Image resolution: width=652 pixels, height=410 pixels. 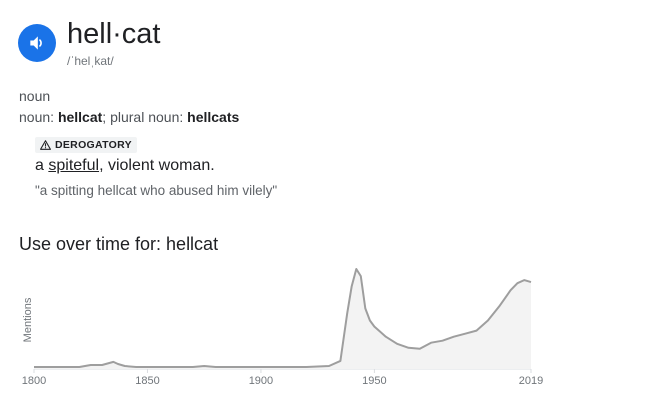 What do you see at coordinates (35, 117) in the screenshot?
I see `noun-label: noun` at bounding box center [35, 117].